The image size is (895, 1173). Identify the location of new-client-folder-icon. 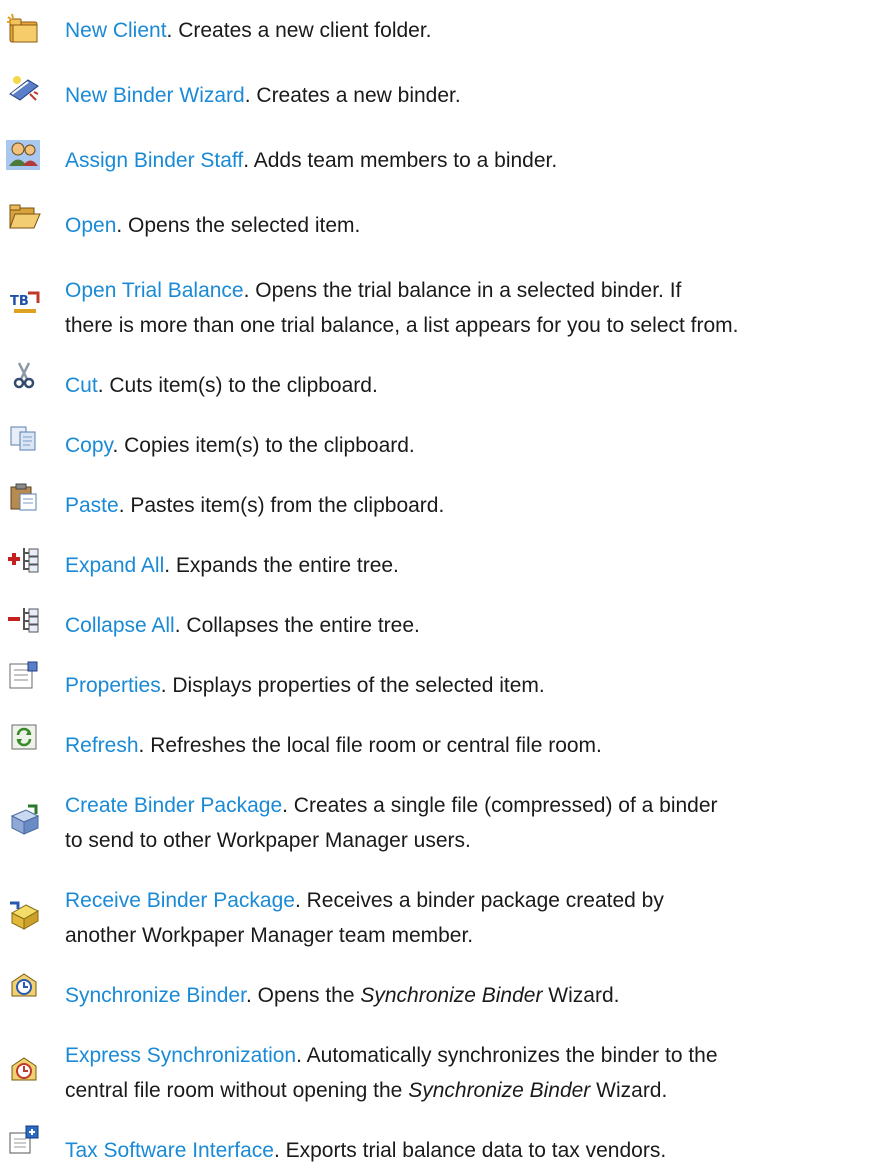
(24, 30).